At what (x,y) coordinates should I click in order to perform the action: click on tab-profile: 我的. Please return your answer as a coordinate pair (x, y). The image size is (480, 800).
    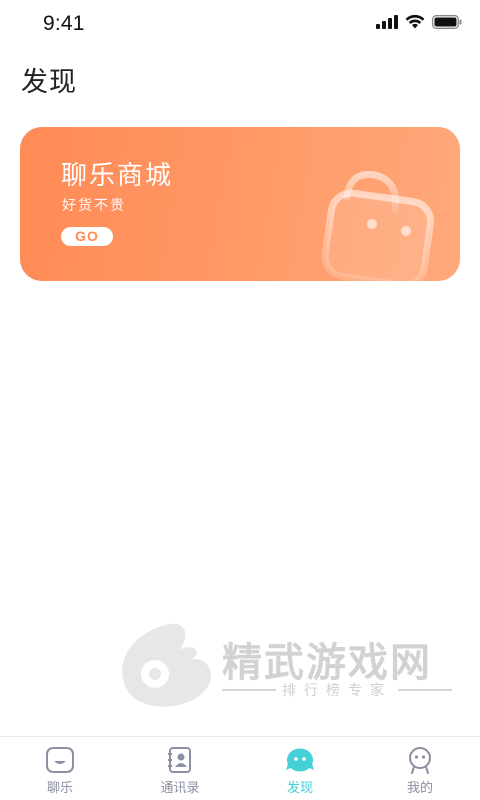
    Looking at the image, I should click on (420, 768).